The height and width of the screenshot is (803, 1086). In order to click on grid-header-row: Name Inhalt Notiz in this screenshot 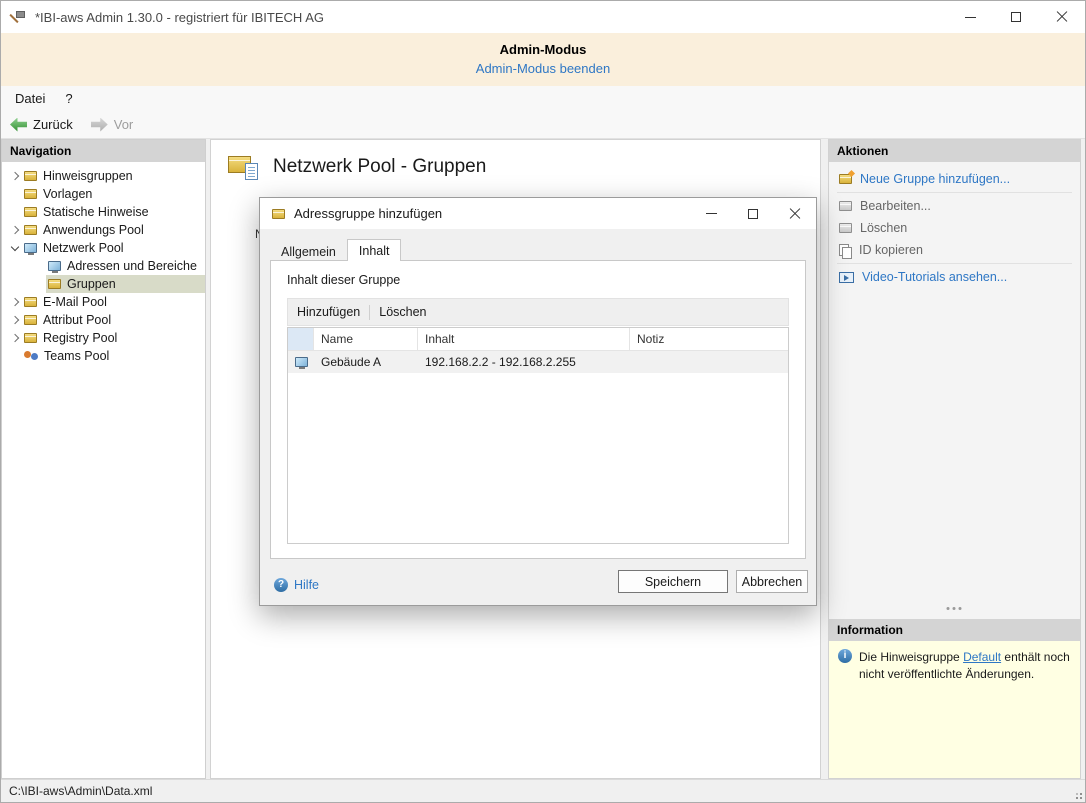, I will do `click(538, 339)`.